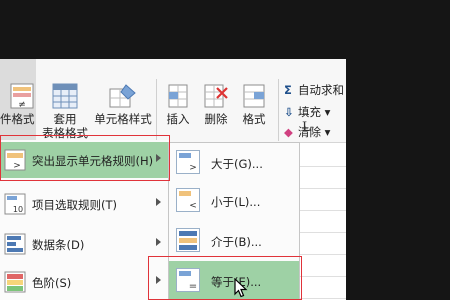 This screenshot has width=450, height=300. I want to click on delete-button: 删除, so click(216, 101).